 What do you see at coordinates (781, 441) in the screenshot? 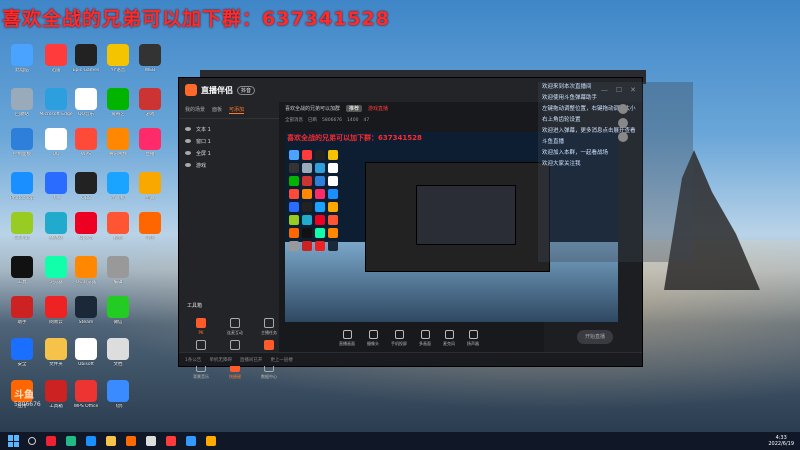
I see `clock: 4:33 2022/6/19` at bounding box center [781, 441].